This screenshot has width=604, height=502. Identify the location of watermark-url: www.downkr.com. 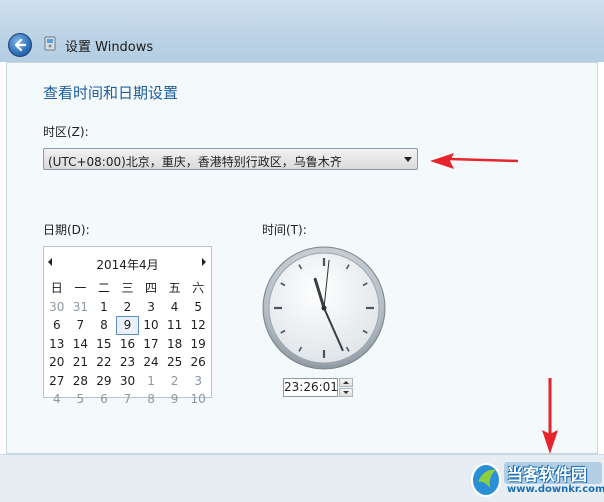
(555, 489).